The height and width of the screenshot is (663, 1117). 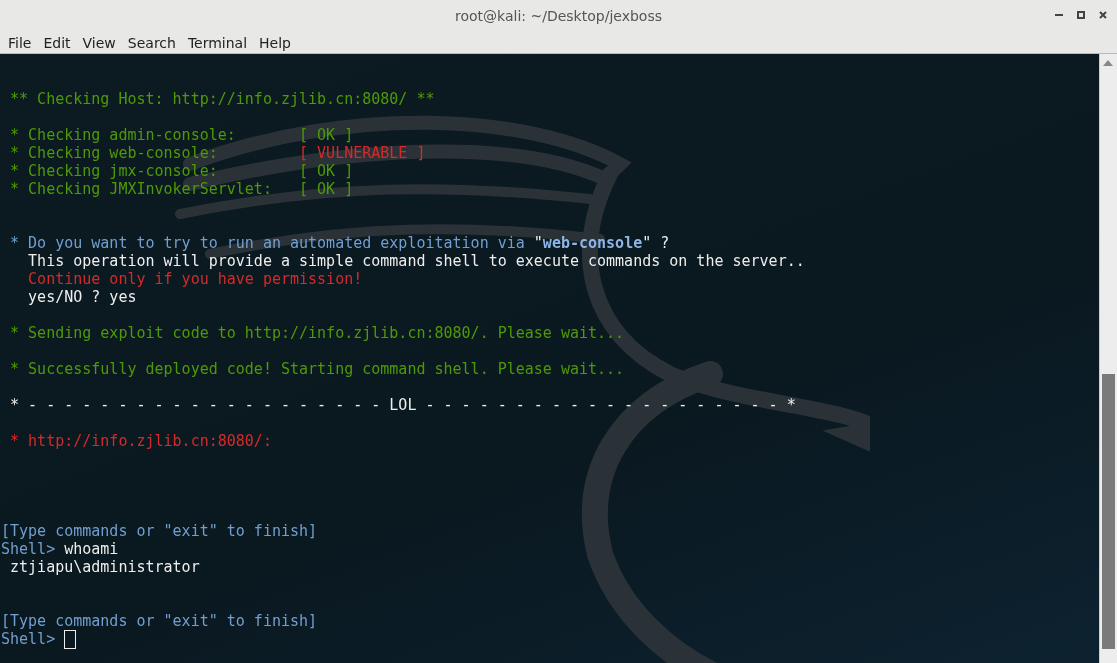 I want to click on terminal-text: yes/NO ? yes, so click(x=82, y=297).